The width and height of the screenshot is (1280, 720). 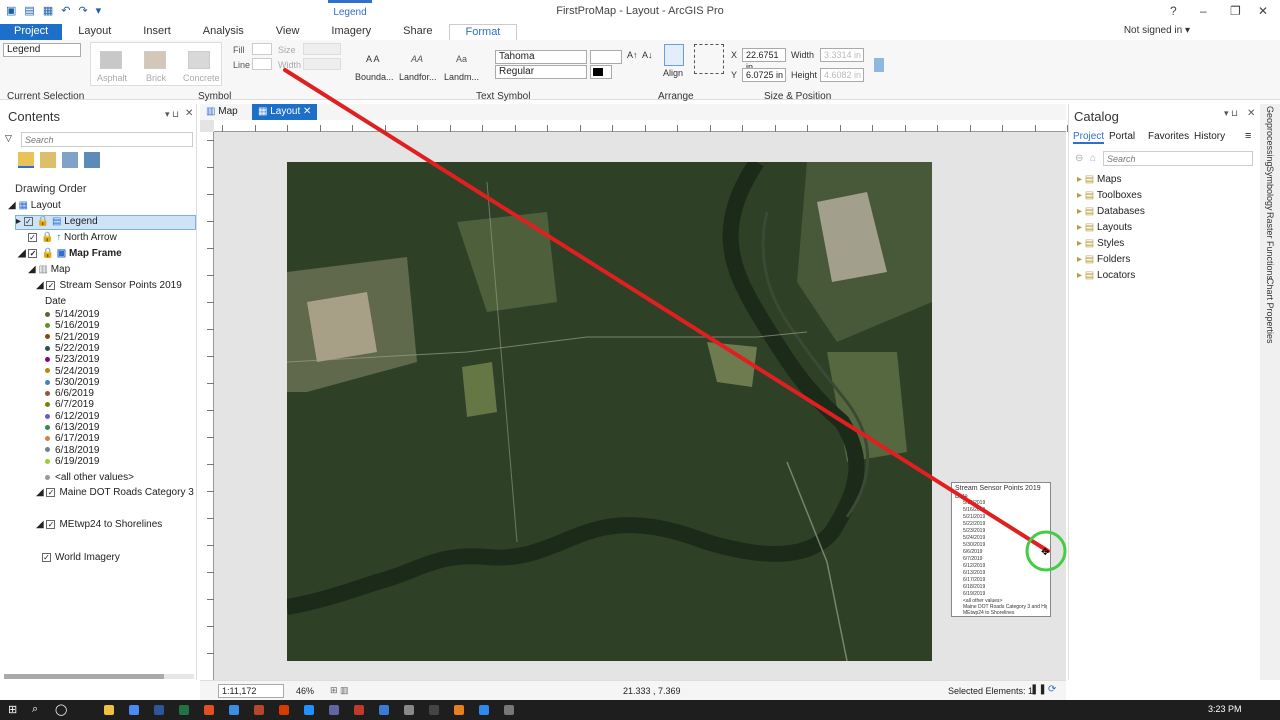 What do you see at coordinates (1093, 158) in the screenshot?
I see `home-icon: ⌂` at bounding box center [1093, 158].